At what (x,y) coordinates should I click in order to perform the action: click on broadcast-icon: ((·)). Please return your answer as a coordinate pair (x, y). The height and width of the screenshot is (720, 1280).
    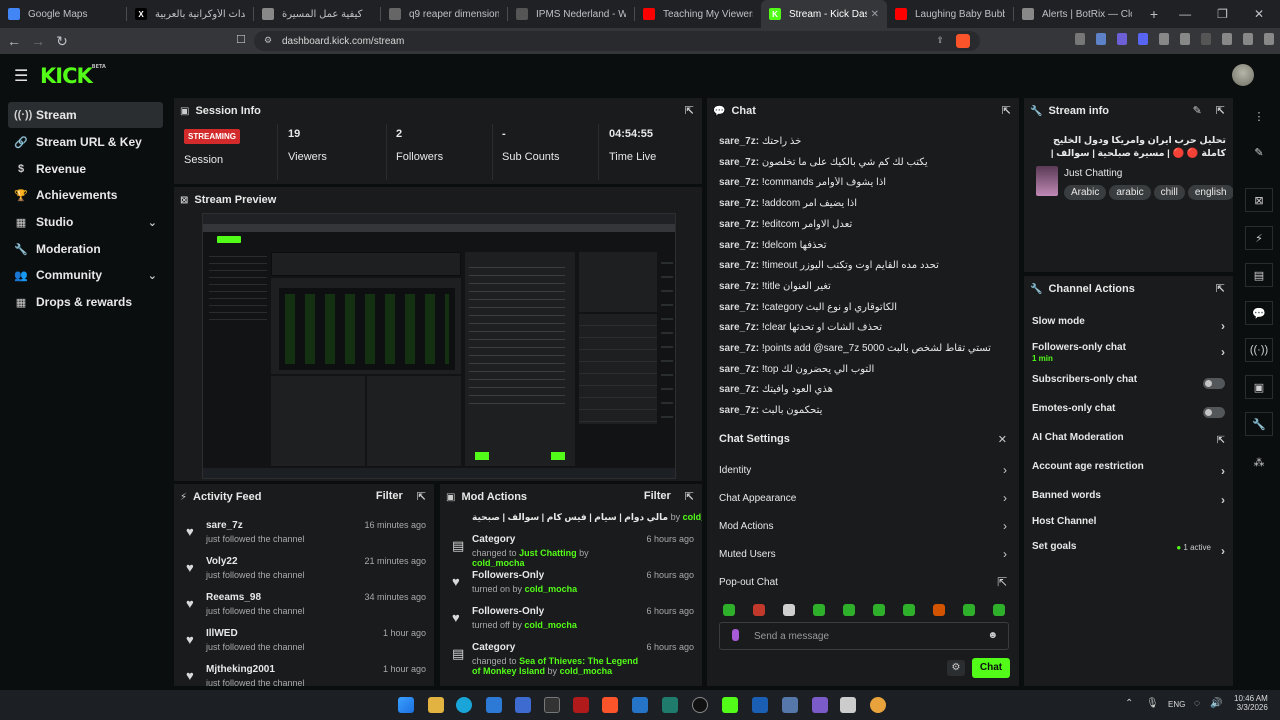
    Looking at the image, I should click on (1259, 350).